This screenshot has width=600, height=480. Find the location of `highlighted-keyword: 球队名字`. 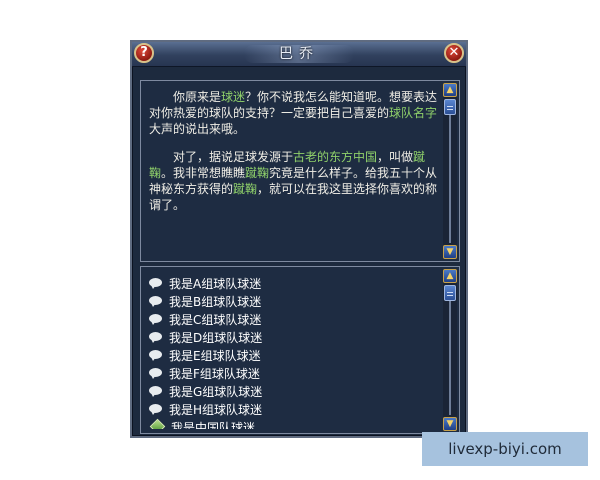

highlighted-keyword: 球队名字 is located at coordinates (413, 113).